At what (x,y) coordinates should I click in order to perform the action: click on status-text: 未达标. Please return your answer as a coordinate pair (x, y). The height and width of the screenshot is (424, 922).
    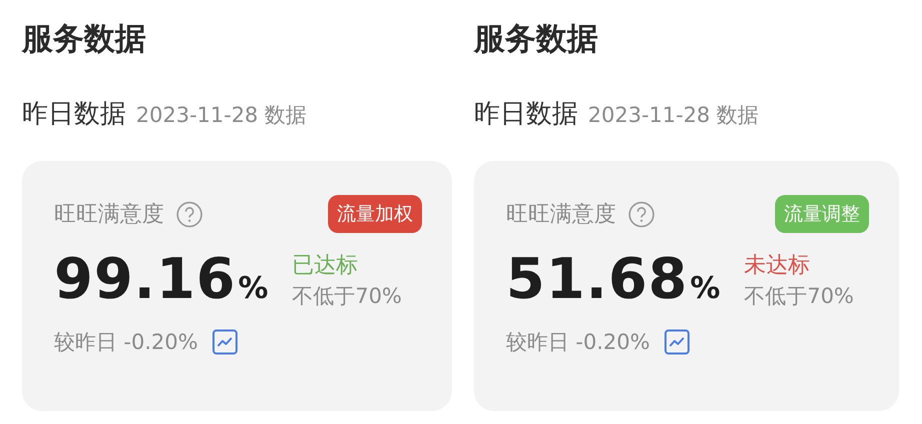
    Looking at the image, I should click on (778, 266).